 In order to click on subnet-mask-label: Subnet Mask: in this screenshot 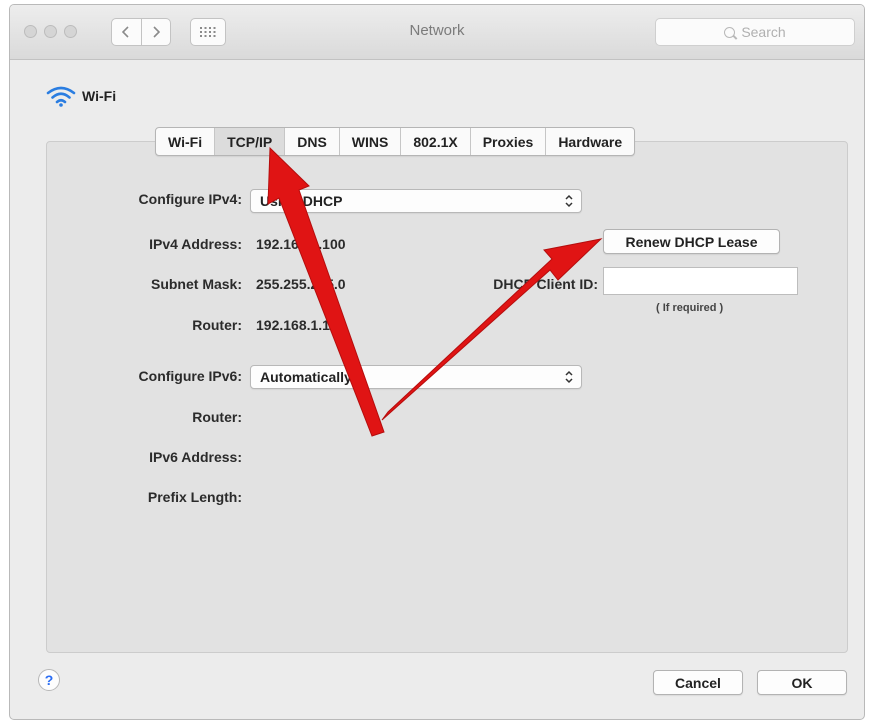, I will do `click(196, 284)`.